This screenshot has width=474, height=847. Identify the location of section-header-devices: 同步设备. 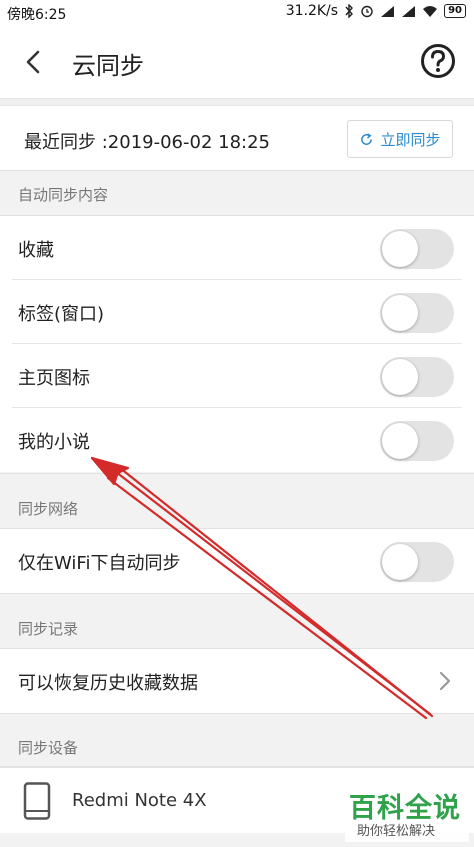
(237, 740).